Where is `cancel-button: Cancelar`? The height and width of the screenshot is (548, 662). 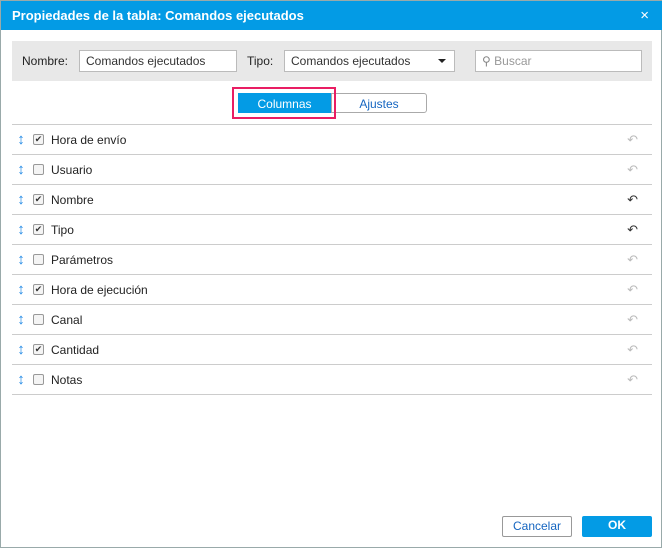 cancel-button: Cancelar is located at coordinates (537, 526).